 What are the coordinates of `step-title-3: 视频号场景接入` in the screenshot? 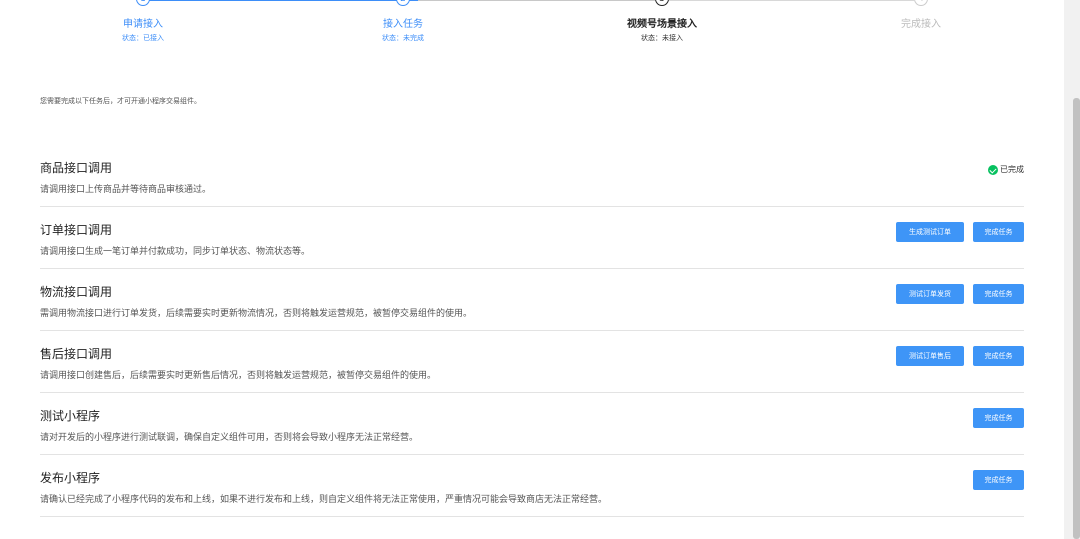 It's located at (662, 24).